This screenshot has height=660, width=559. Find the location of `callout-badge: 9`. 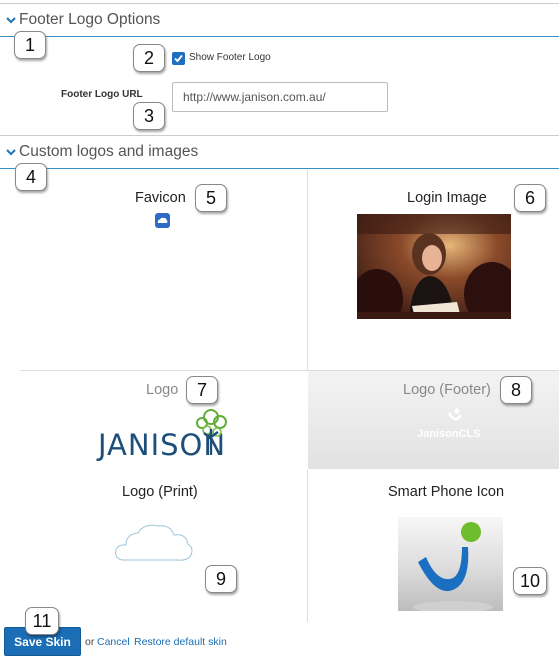

callout-badge: 9 is located at coordinates (221, 579).